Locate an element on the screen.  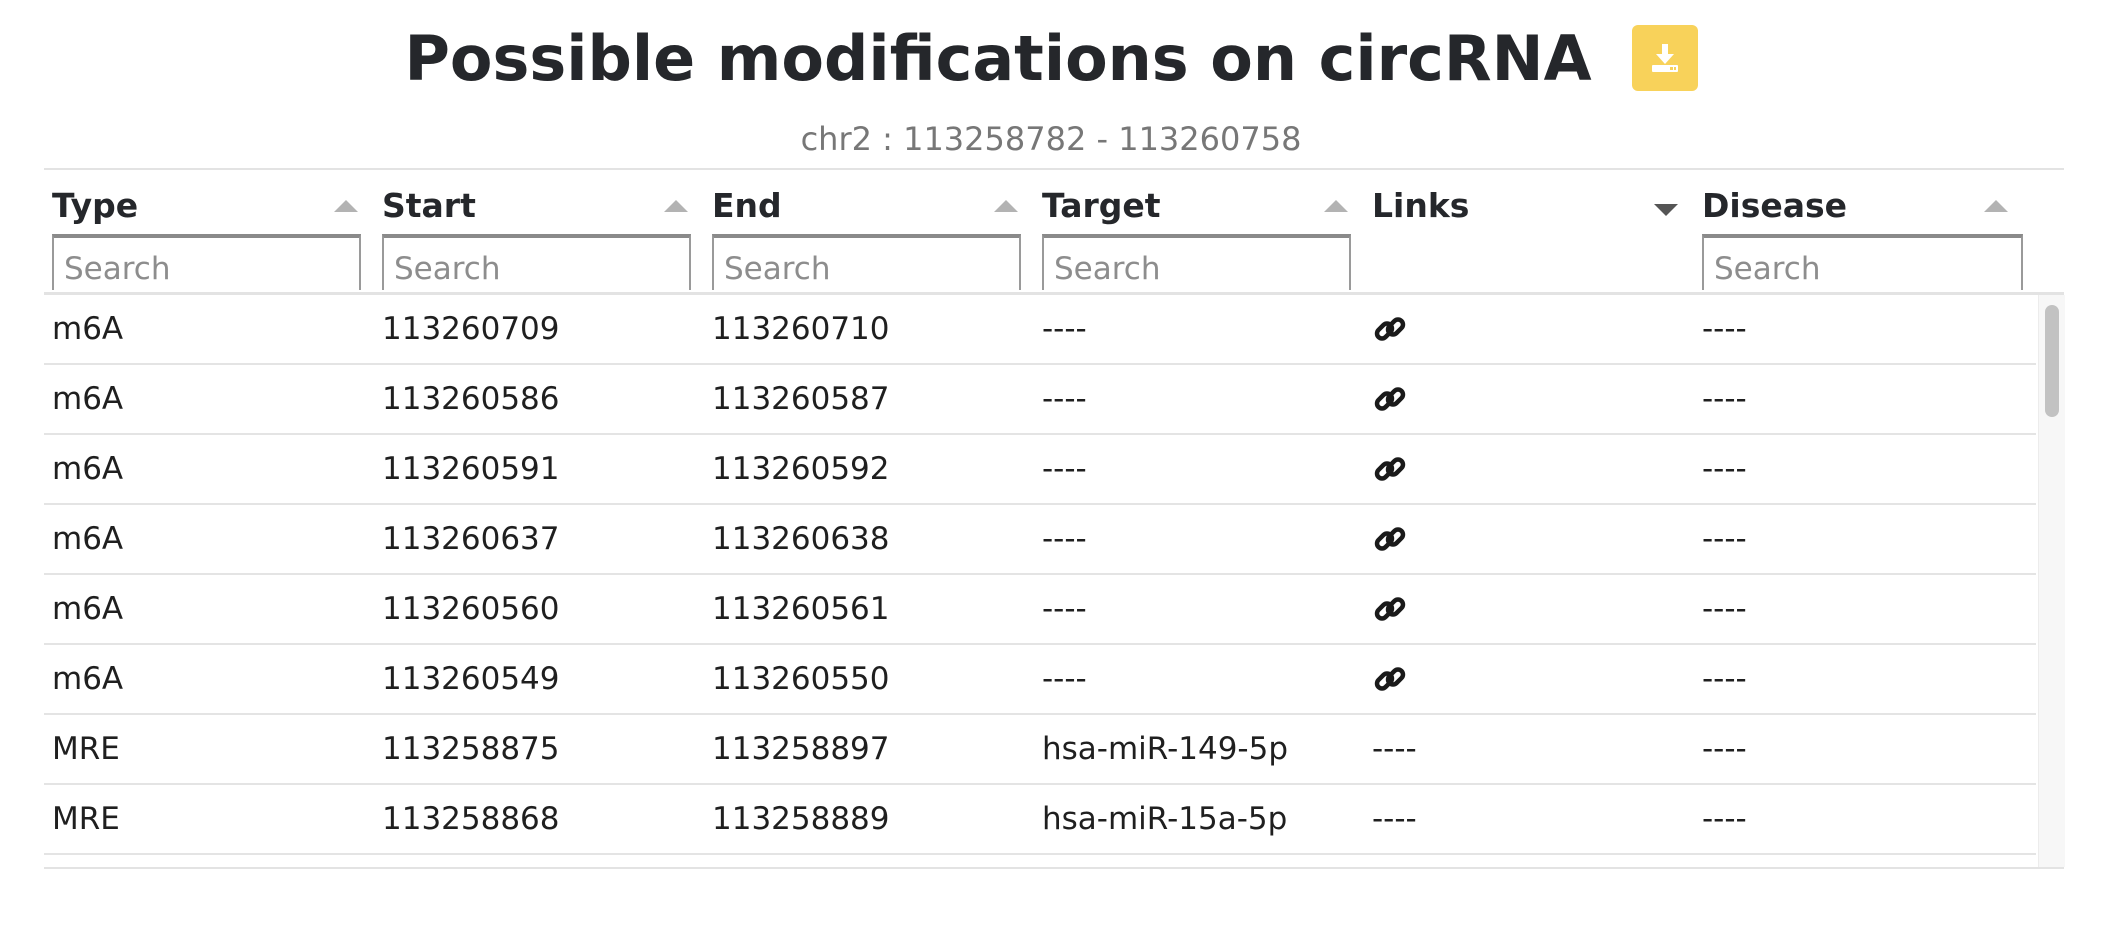
cell-start: 113258875 is located at coordinates (471, 749).